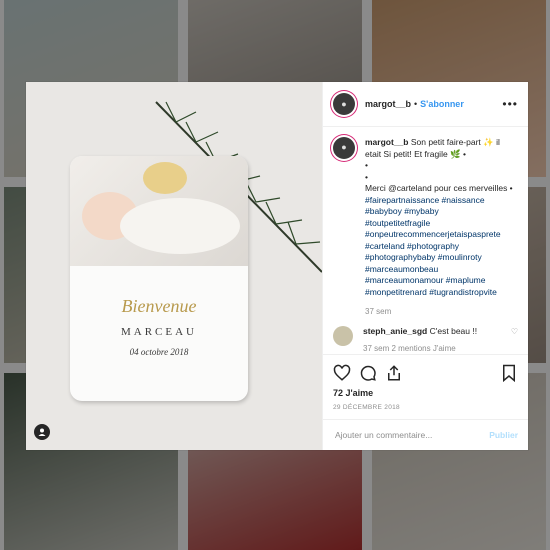  Describe the element at coordinates (441, 270) in the screenshot. I see `hashtag-link: #marceaumonbeau` at that location.